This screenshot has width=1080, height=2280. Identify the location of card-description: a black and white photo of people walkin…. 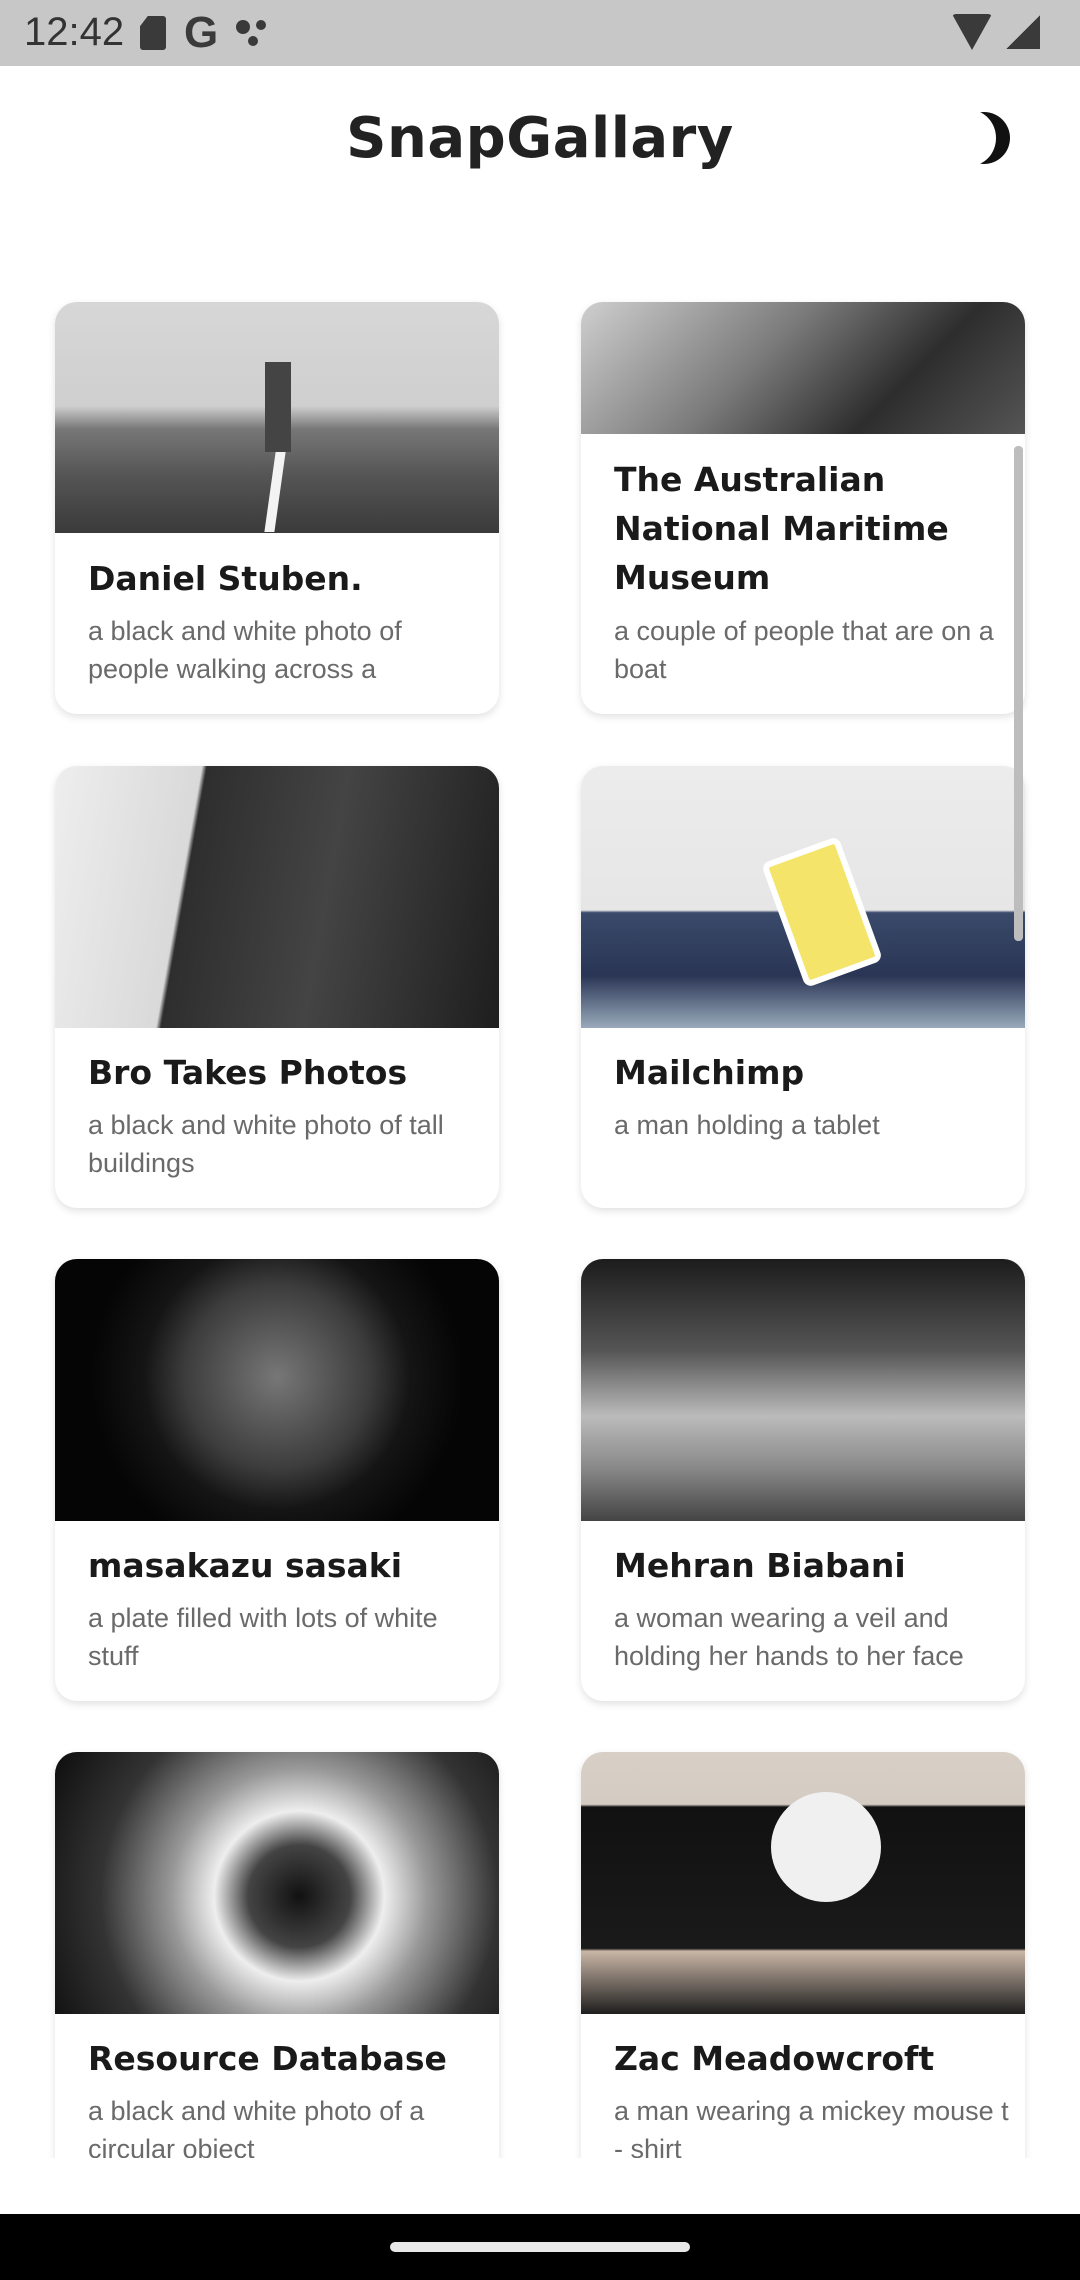
(245, 650).